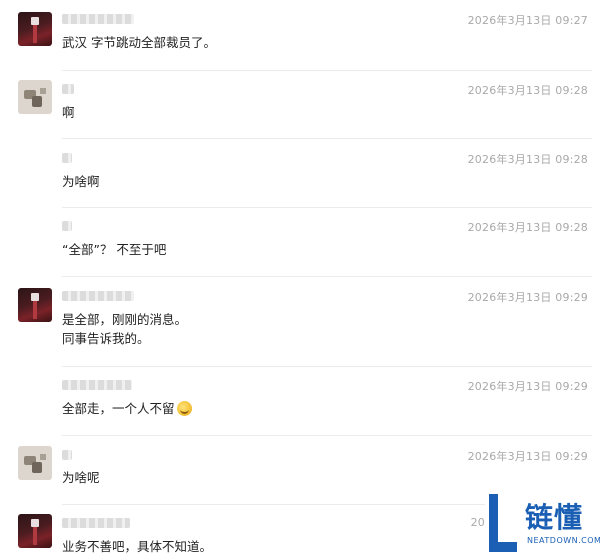 The height and width of the screenshot is (558, 600). Describe the element at coordinates (477, 522) in the screenshot. I see `message-timestamp: 20` at that location.